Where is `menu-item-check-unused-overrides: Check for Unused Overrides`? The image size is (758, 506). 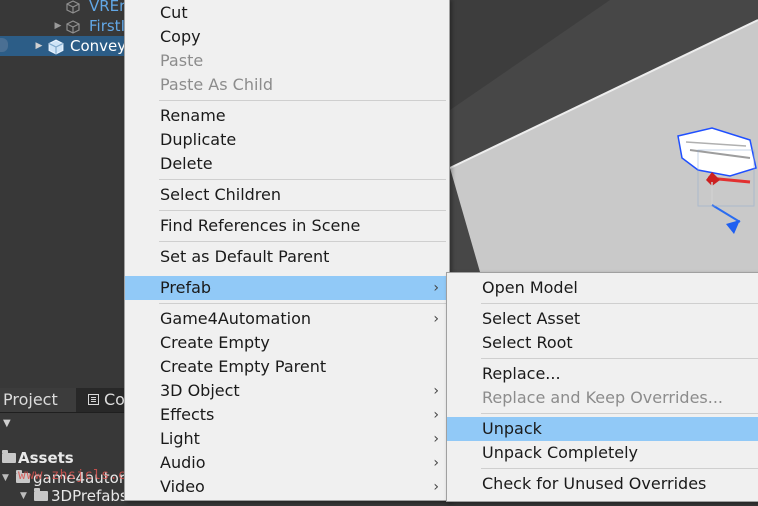 menu-item-check-unused-overrides: Check for Unused Overrides is located at coordinates (602, 484).